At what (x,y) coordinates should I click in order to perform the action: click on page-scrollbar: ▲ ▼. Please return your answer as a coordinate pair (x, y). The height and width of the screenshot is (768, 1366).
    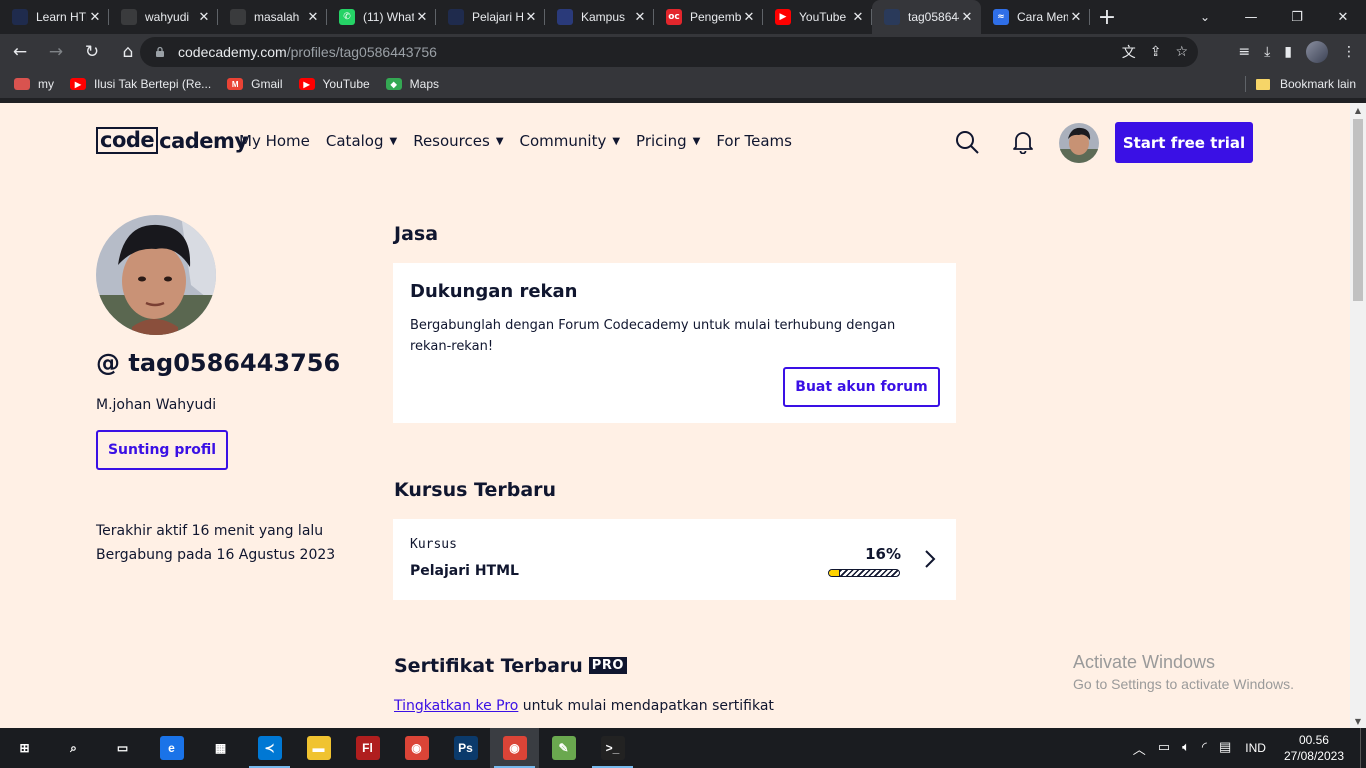
    Looking at the image, I should click on (1358, 415).